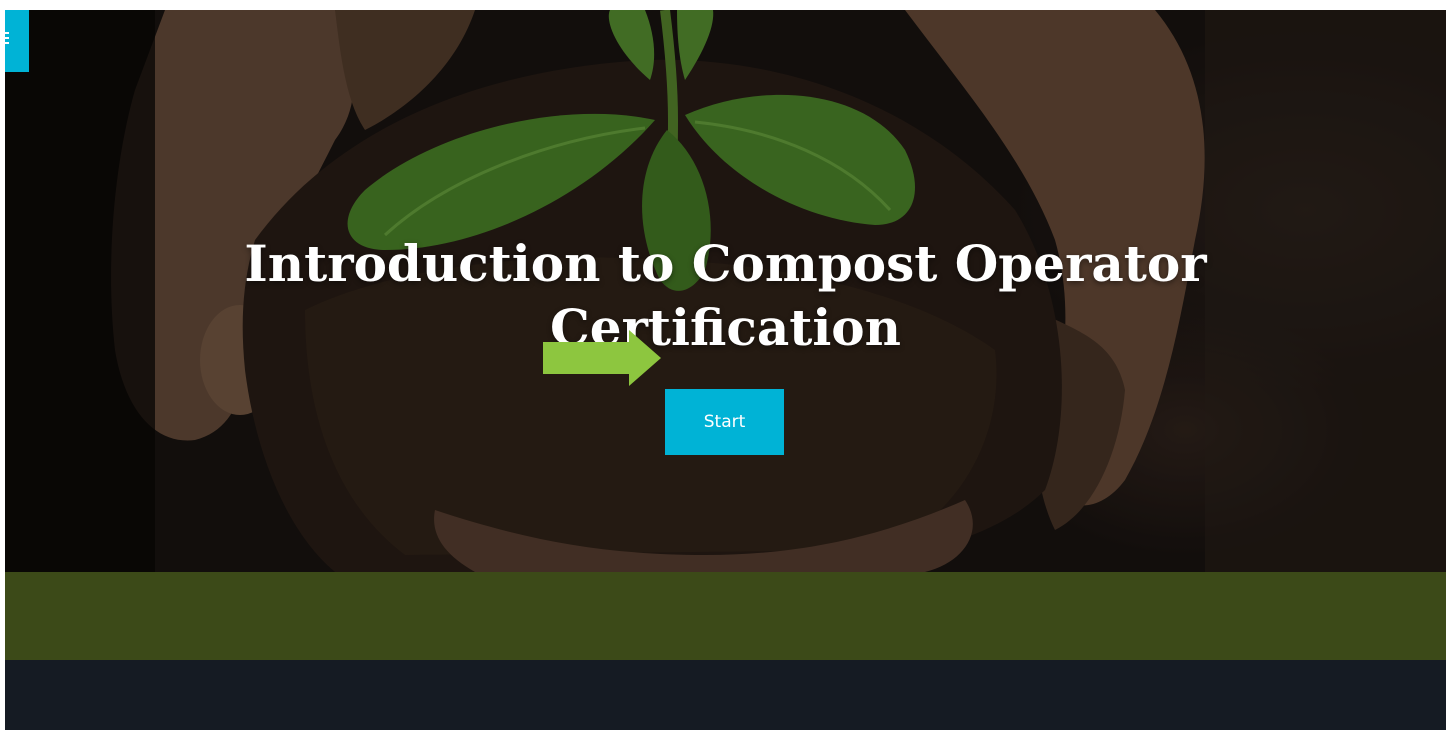 The image size is (1451, 730). Describe the element at coordinates (725, 616) in the screenshot. I see `green-footer-band` at that location.